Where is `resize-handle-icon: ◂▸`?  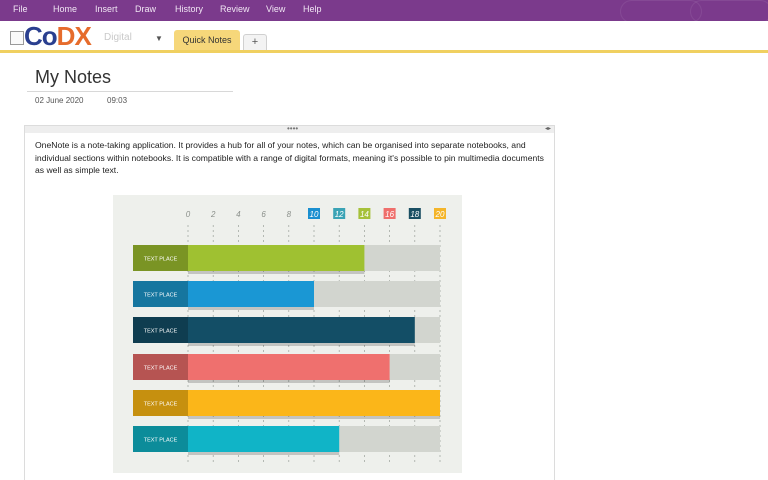 resize-handle-icon: ◂▸ is located at coordinates (548, 128).